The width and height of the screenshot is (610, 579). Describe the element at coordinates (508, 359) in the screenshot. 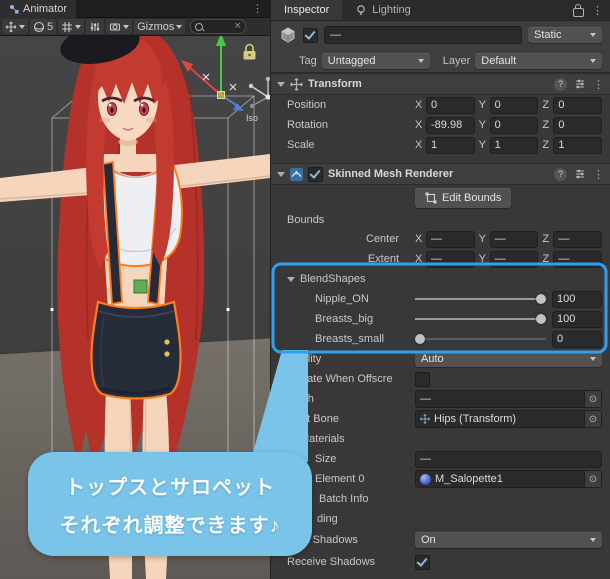

I see `quality-dropdown: Auto` at that location.